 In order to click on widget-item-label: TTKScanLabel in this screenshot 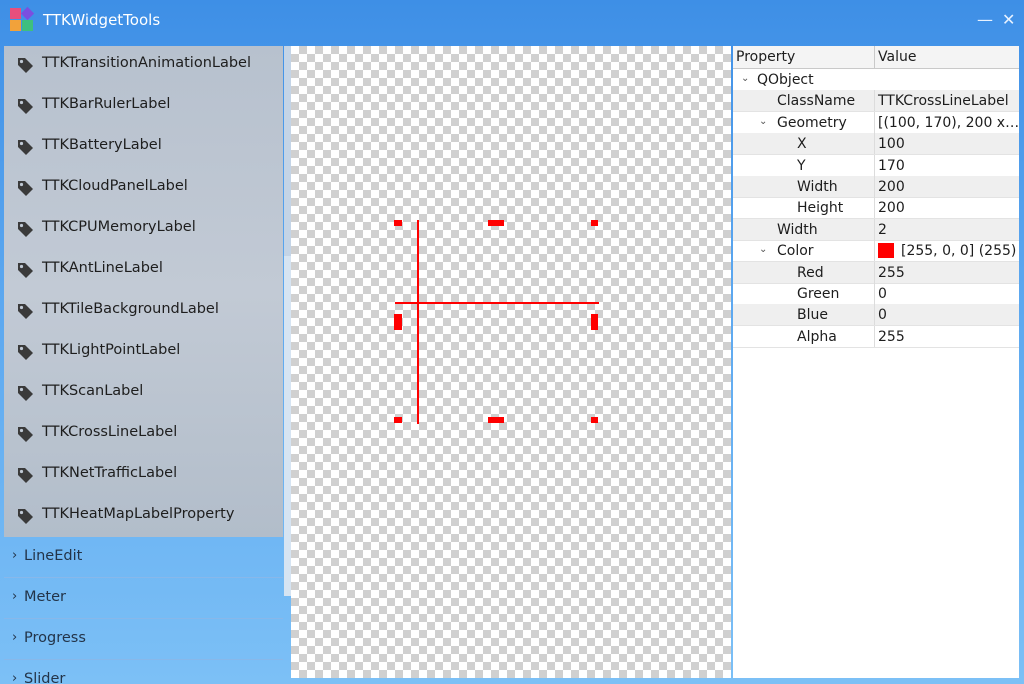, I will do `click(93, 391)`.